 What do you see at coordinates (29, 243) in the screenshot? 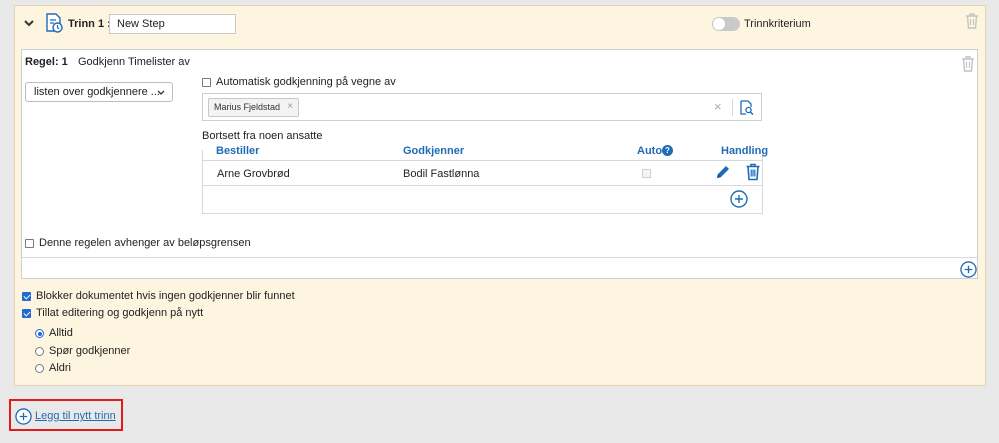
I see `amount-dependent-checkbox` at bounding box center [29, 243].